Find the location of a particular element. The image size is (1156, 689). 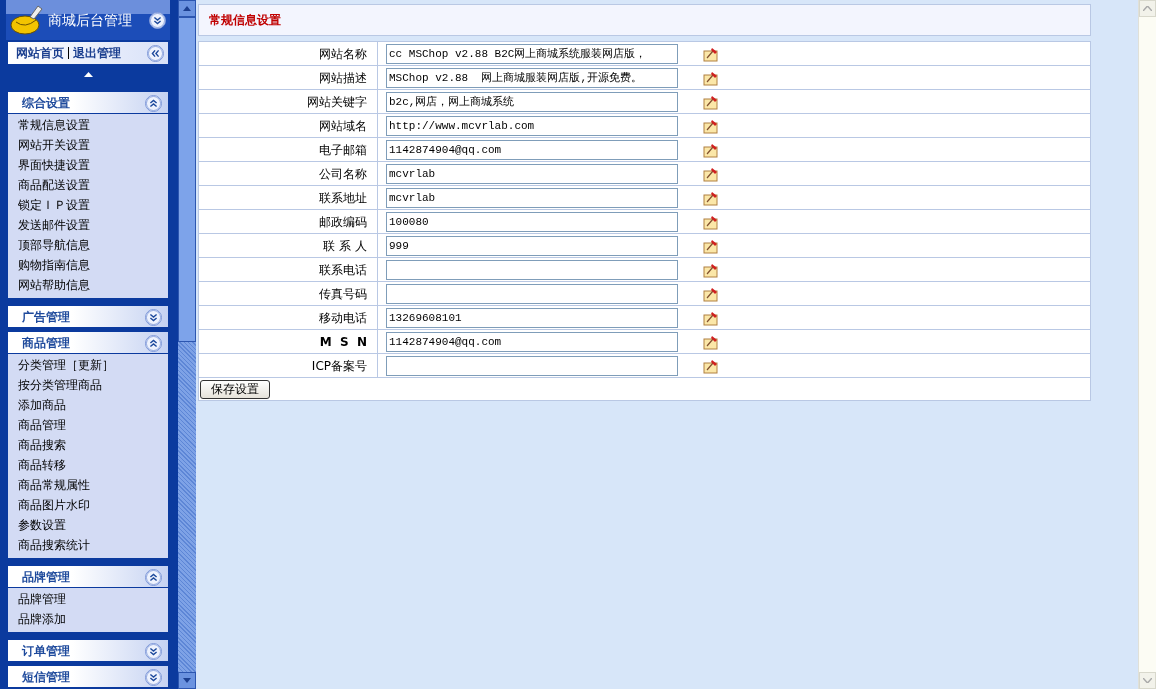

menu-item: 常规信息设置 is located at coordinates (88, 125).